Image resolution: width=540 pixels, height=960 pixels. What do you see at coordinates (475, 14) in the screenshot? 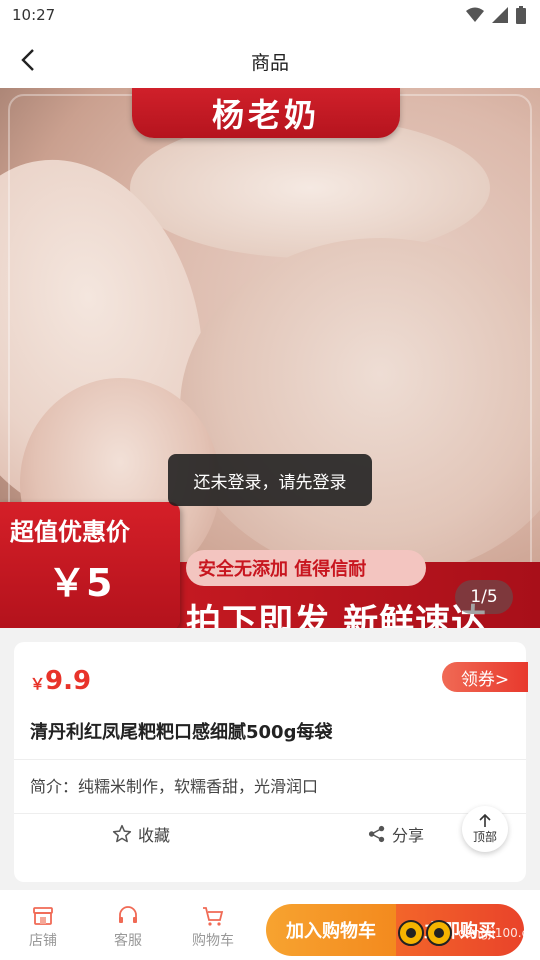
I see `wifi-icon` at bounding box center [475, 14].